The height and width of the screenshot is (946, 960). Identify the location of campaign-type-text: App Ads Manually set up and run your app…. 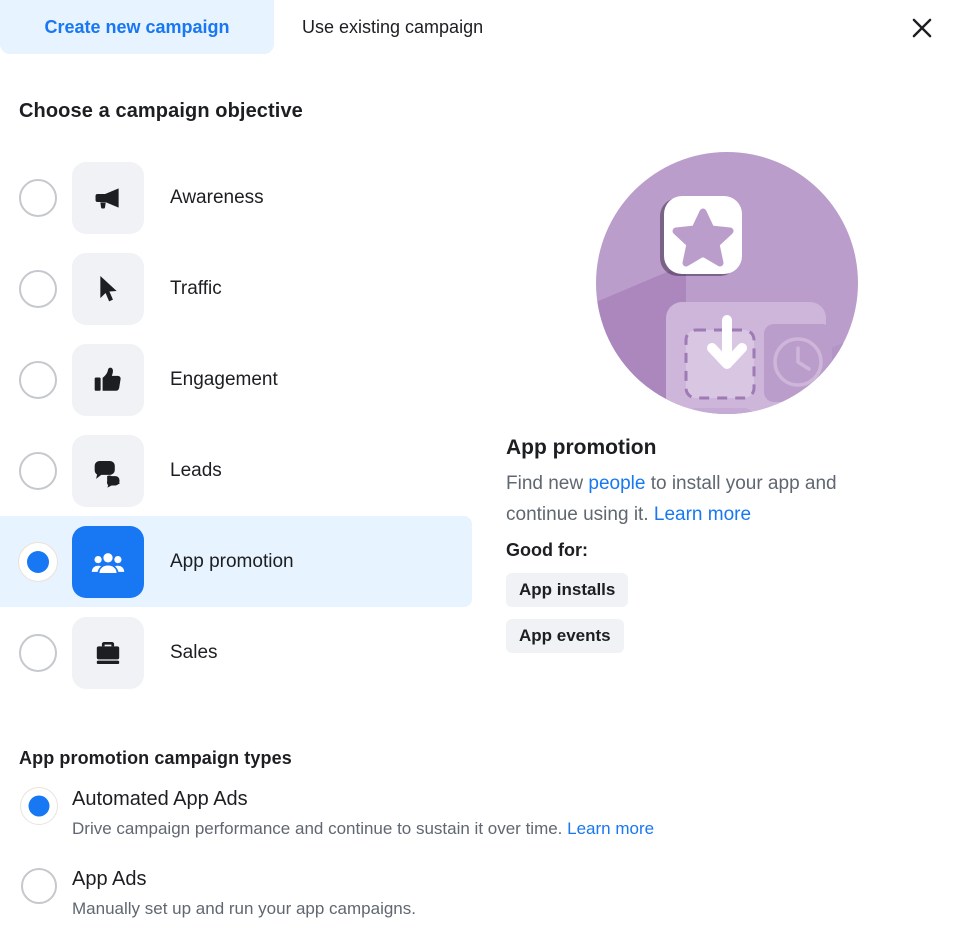
(244, 893).